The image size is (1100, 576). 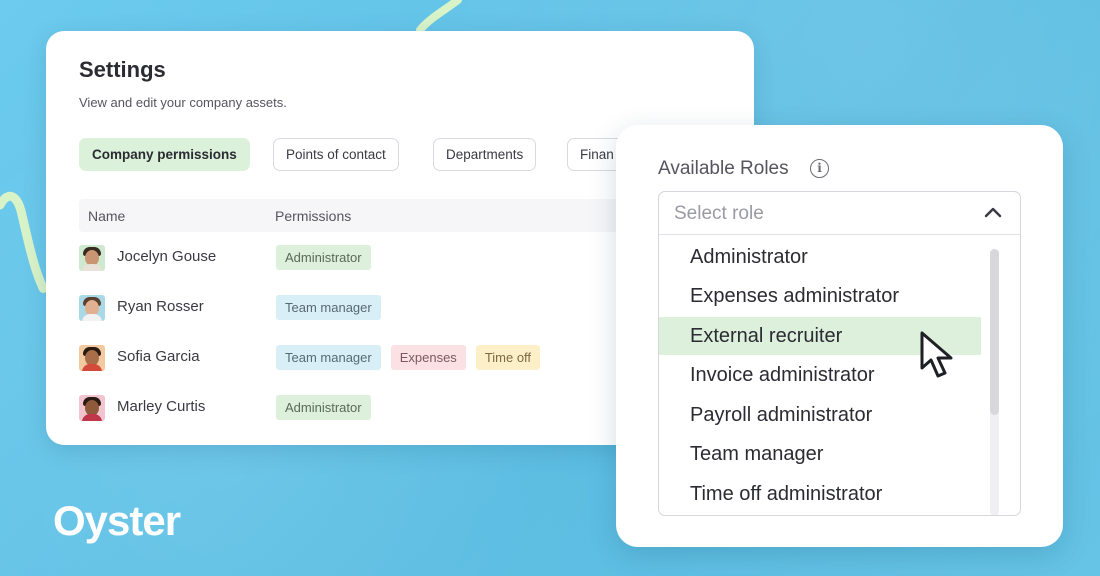 I want to click on tab-points-of-contact: Points of contact, so click(x=336, y=154).